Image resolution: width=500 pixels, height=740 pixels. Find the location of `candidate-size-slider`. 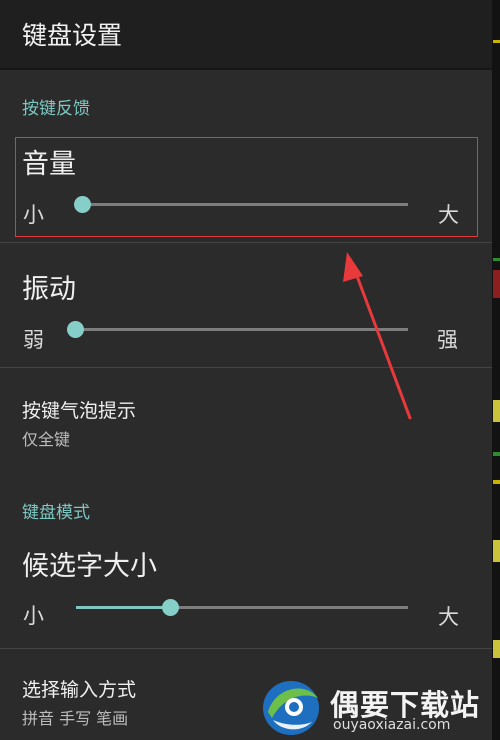

candidate-size-slider is located at coordinates (242, 608).